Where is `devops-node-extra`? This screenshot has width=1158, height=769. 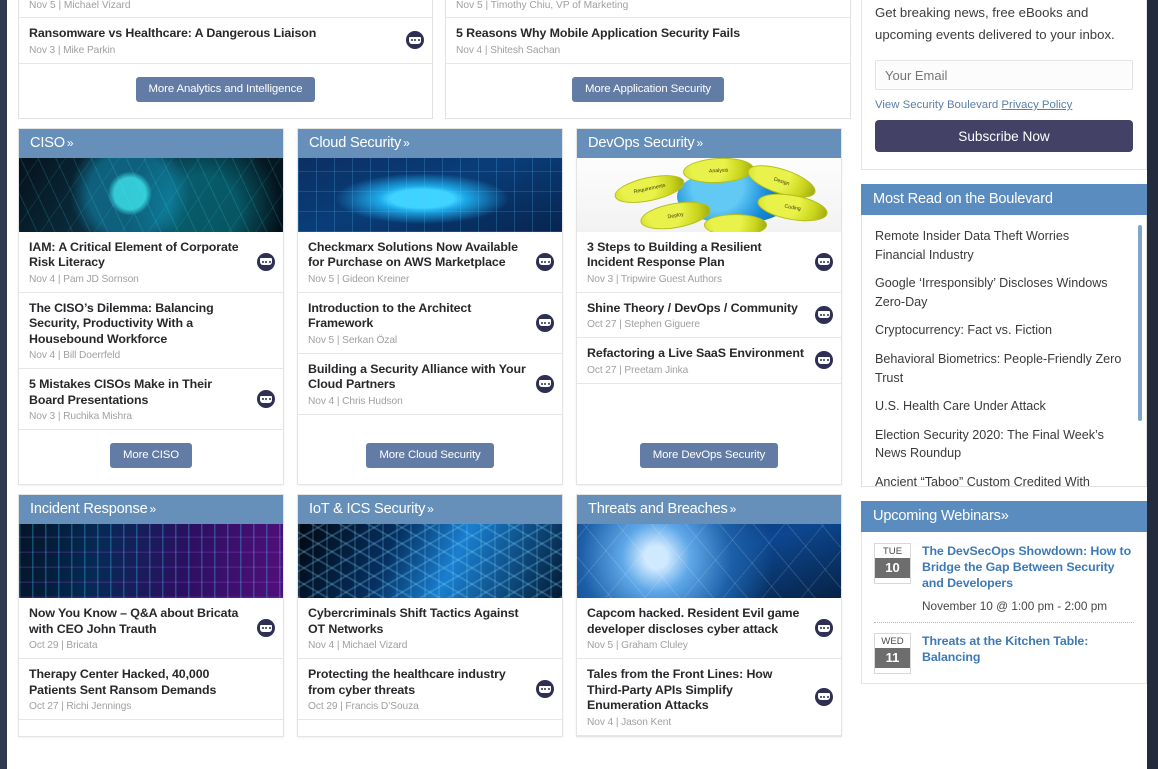
devops-node-extra is located at coordinates (735, 222).